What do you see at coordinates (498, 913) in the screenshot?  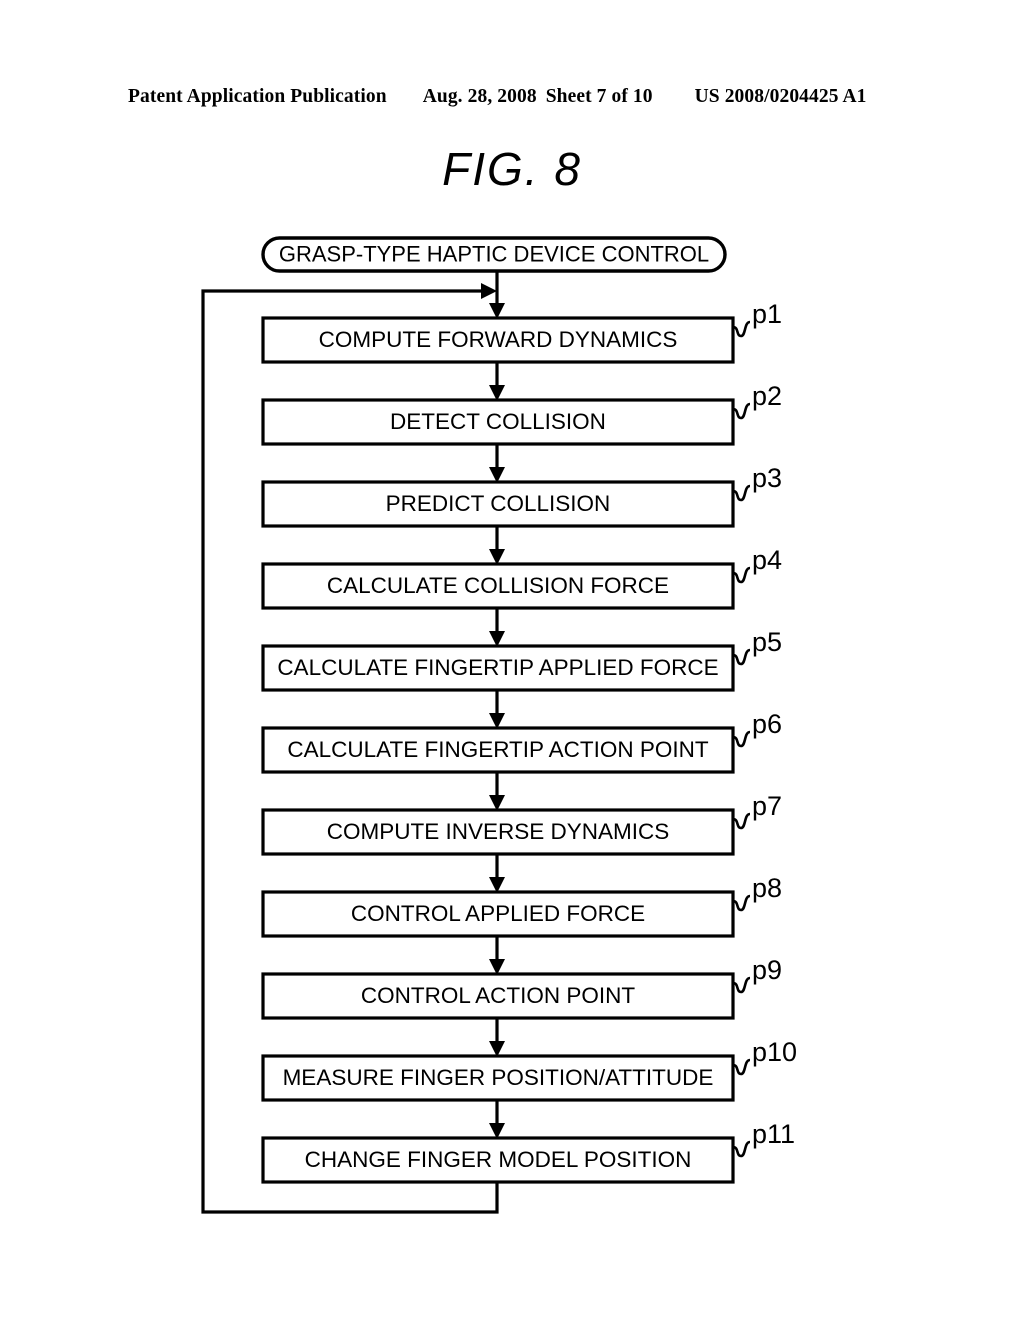 I see `process-label: CONTROL APPLIED FORCE` at bounding box center [498, 913].